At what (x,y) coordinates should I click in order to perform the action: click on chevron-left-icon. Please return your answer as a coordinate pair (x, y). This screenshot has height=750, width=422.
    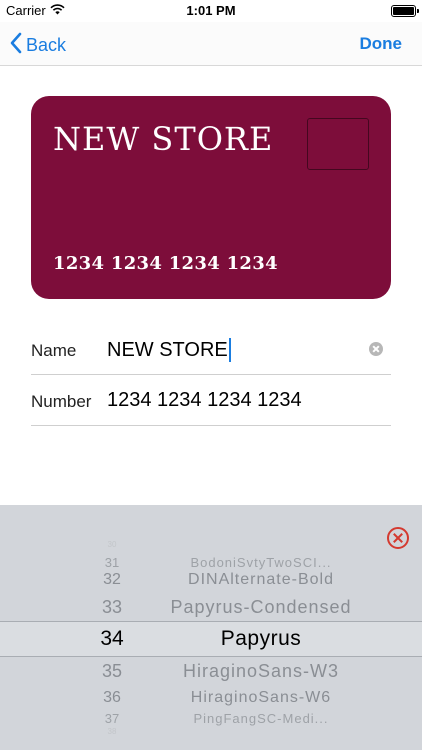
    Looking at the image, I should click on (16, 45).